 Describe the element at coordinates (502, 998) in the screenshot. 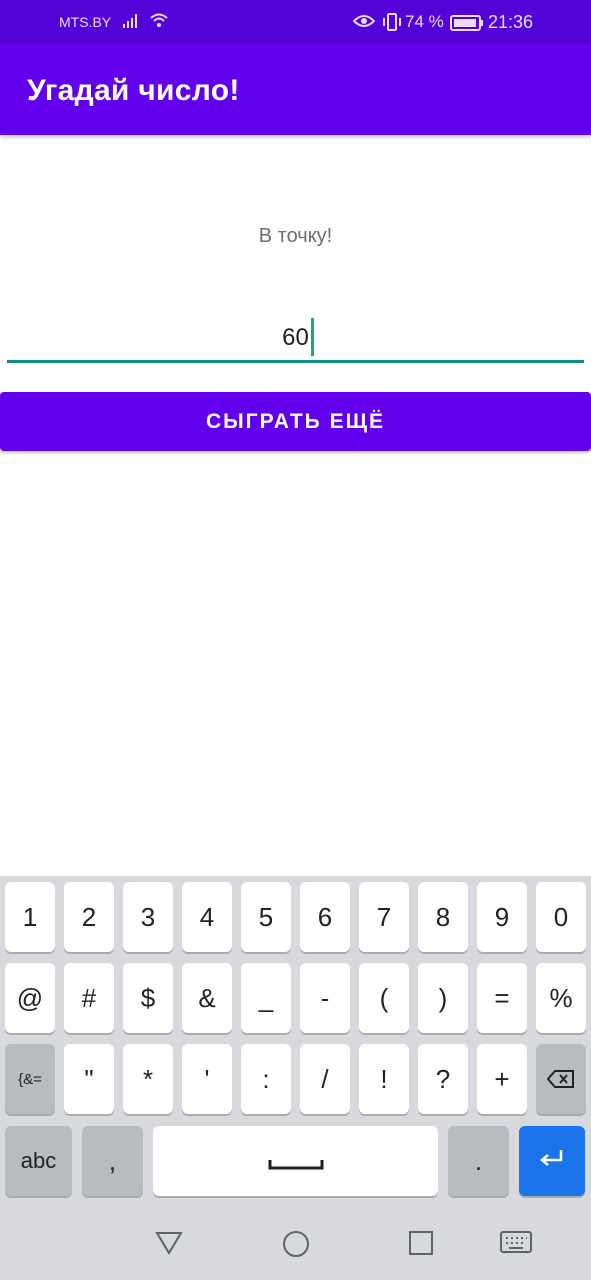

I see `key-equals: =` at that location.